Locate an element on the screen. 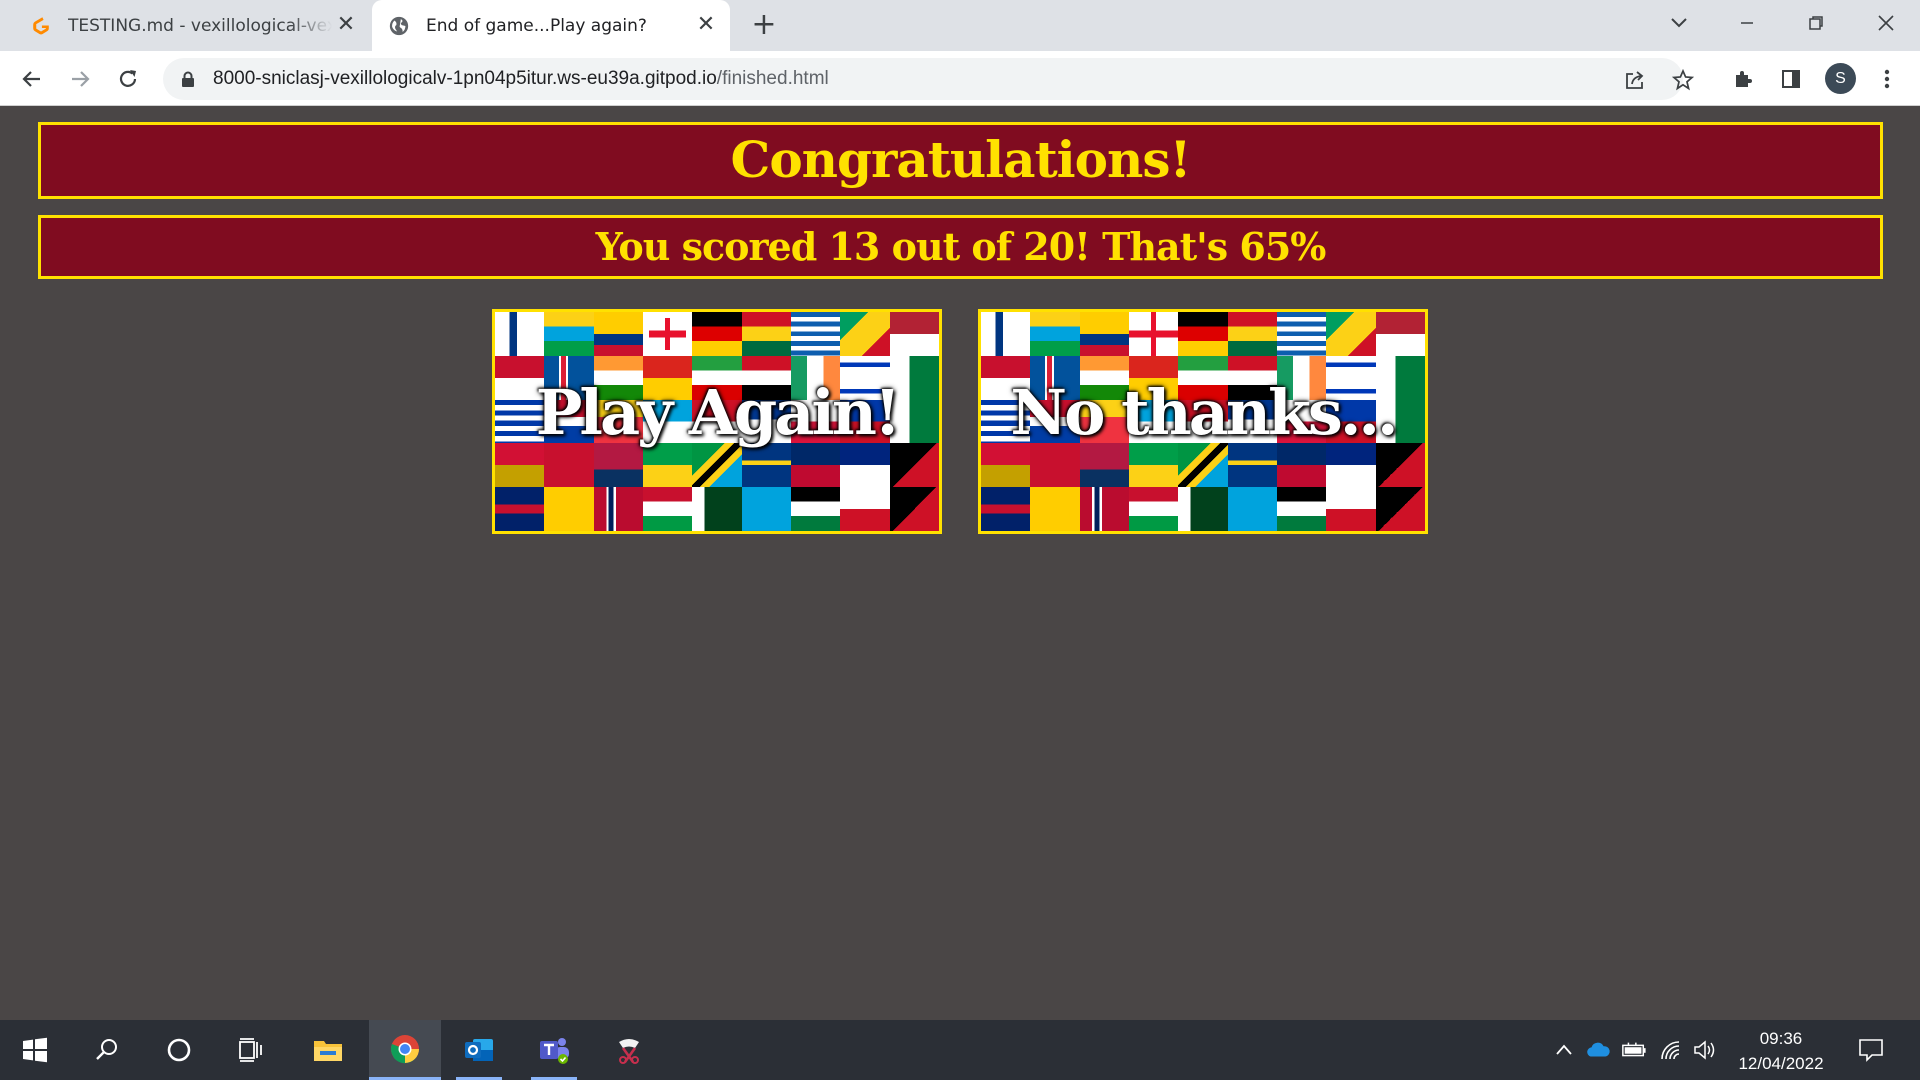 Image resolution: width=1920 pixels, height=1080 pixels. chevron-up-icon is located at coordinates (1564, 1050).